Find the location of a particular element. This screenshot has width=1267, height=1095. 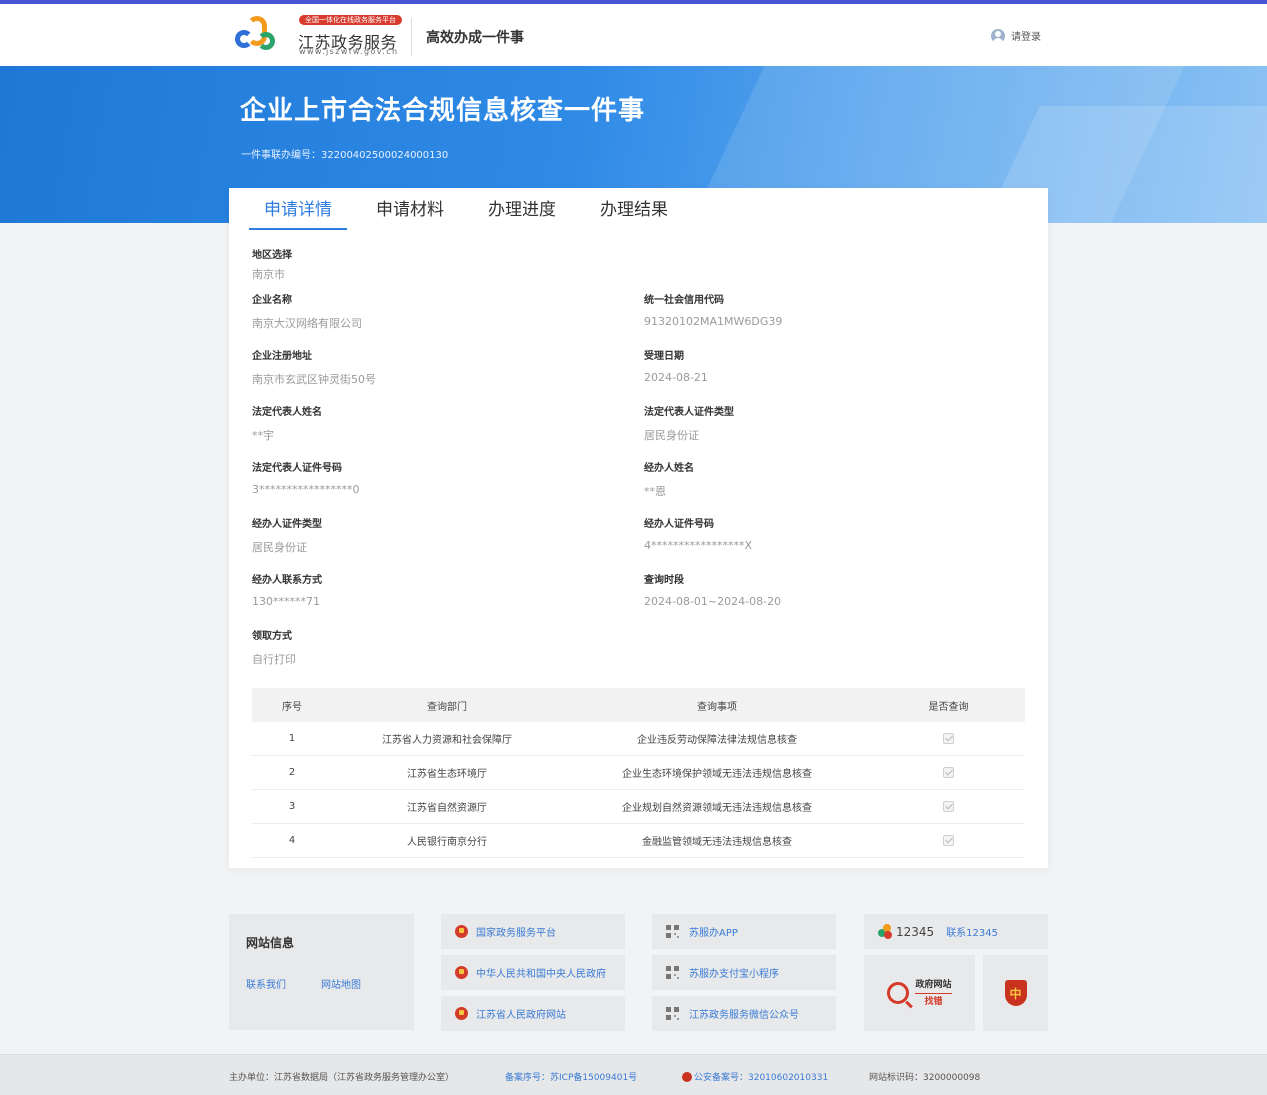

contact-us-link: 联系我们 is located at coordinates (266, 983).